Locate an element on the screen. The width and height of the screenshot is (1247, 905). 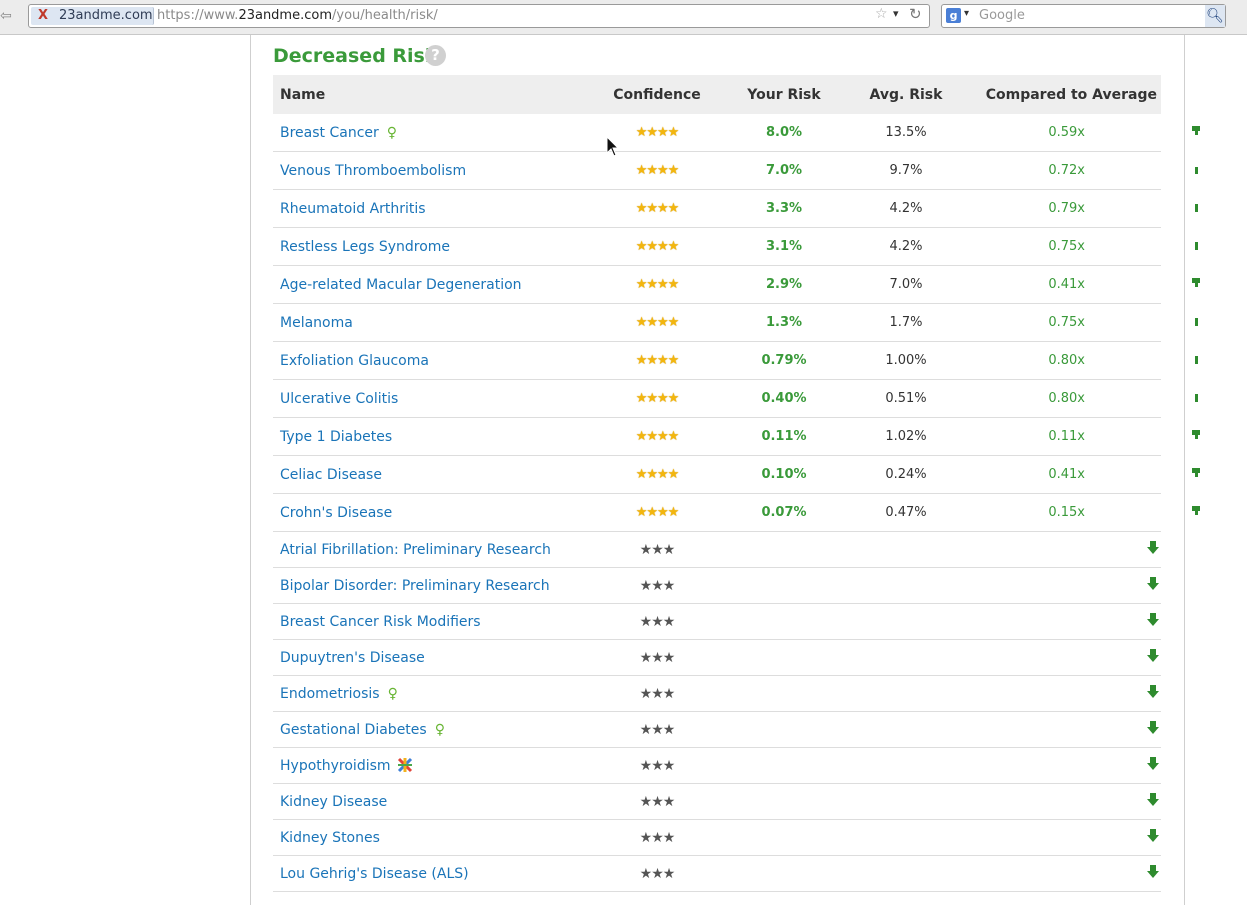
table-row: Endometriosis ♀ ★★★ is located at coordinates (717, 693).